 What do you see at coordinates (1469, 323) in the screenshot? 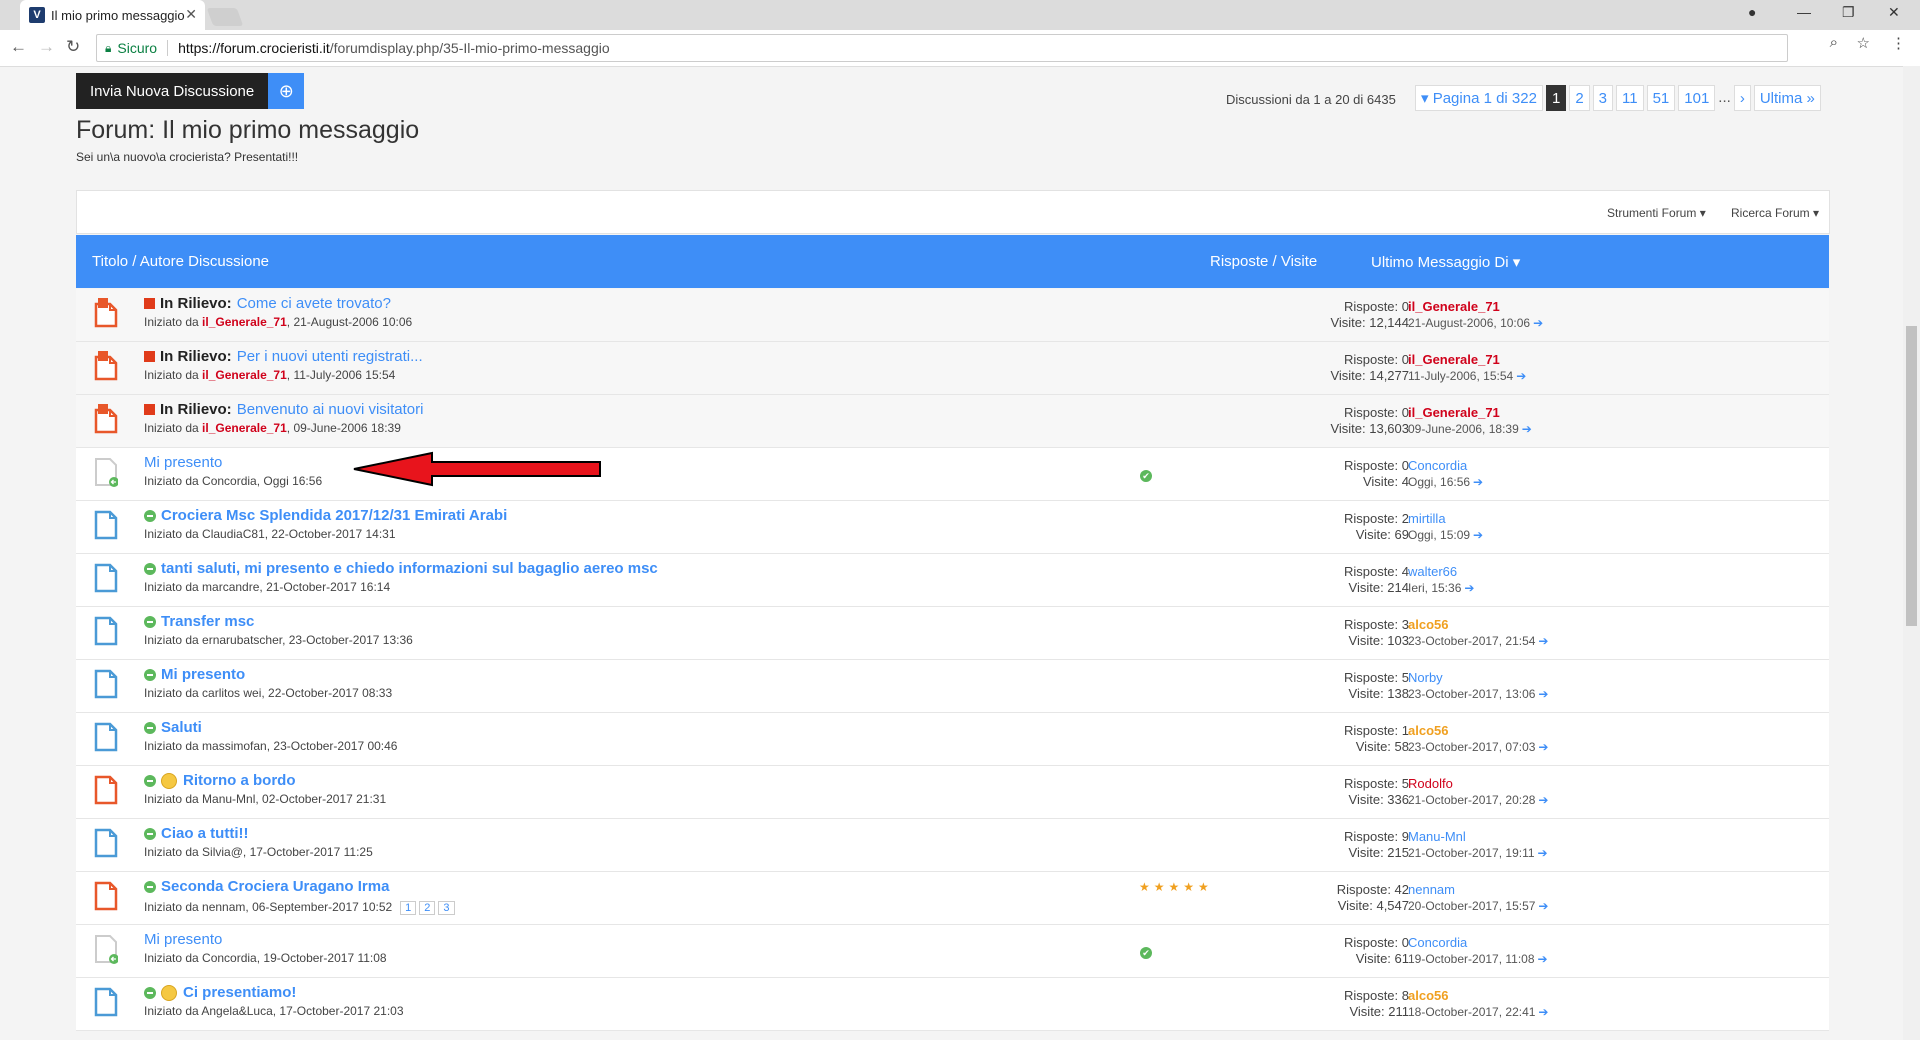
I see `last-post-date: 21-August-2006, 10:06` at bounding box center [1469, 323].